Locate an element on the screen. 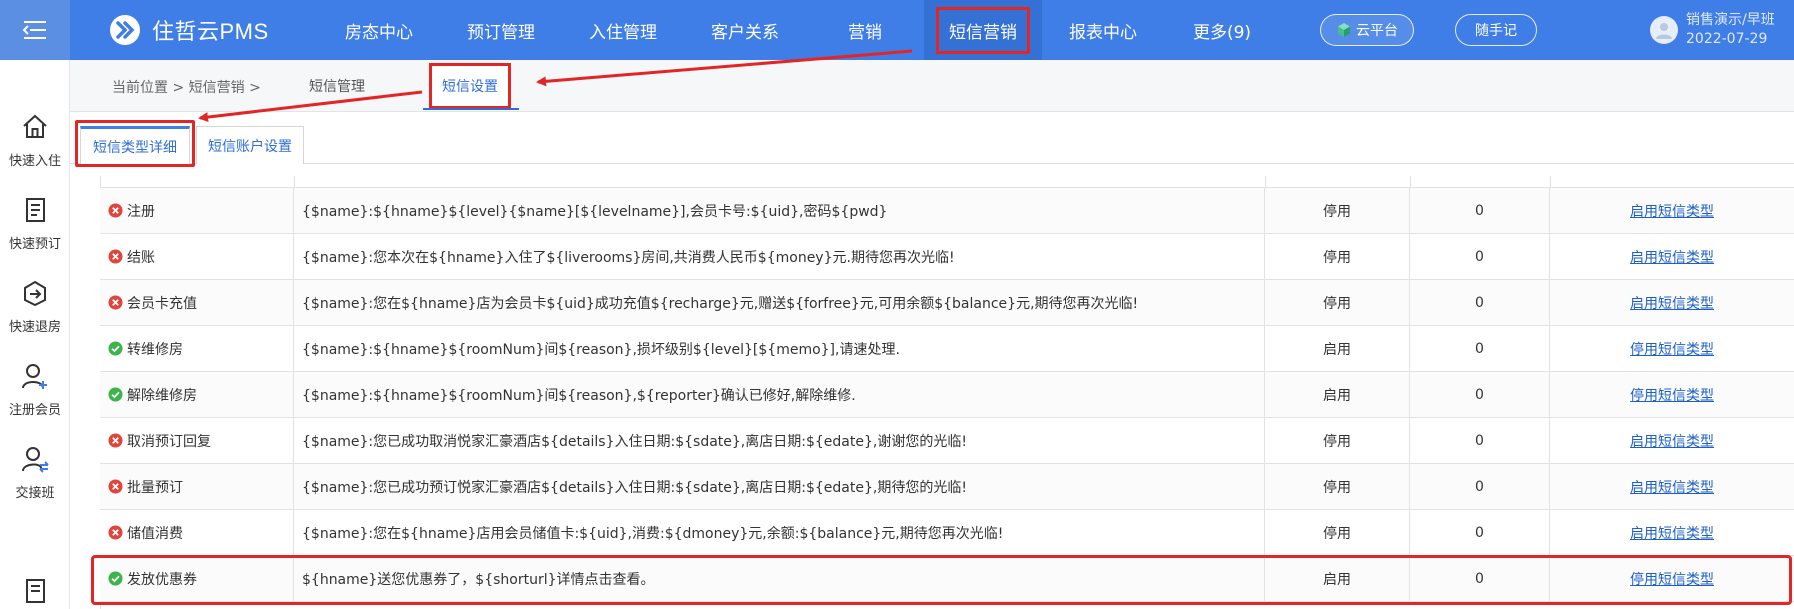 Image resolution: width=1794 pixels, height=609 pixels. sidebar-item-register-member: 注册会员 is located at coordinates (35, 389).